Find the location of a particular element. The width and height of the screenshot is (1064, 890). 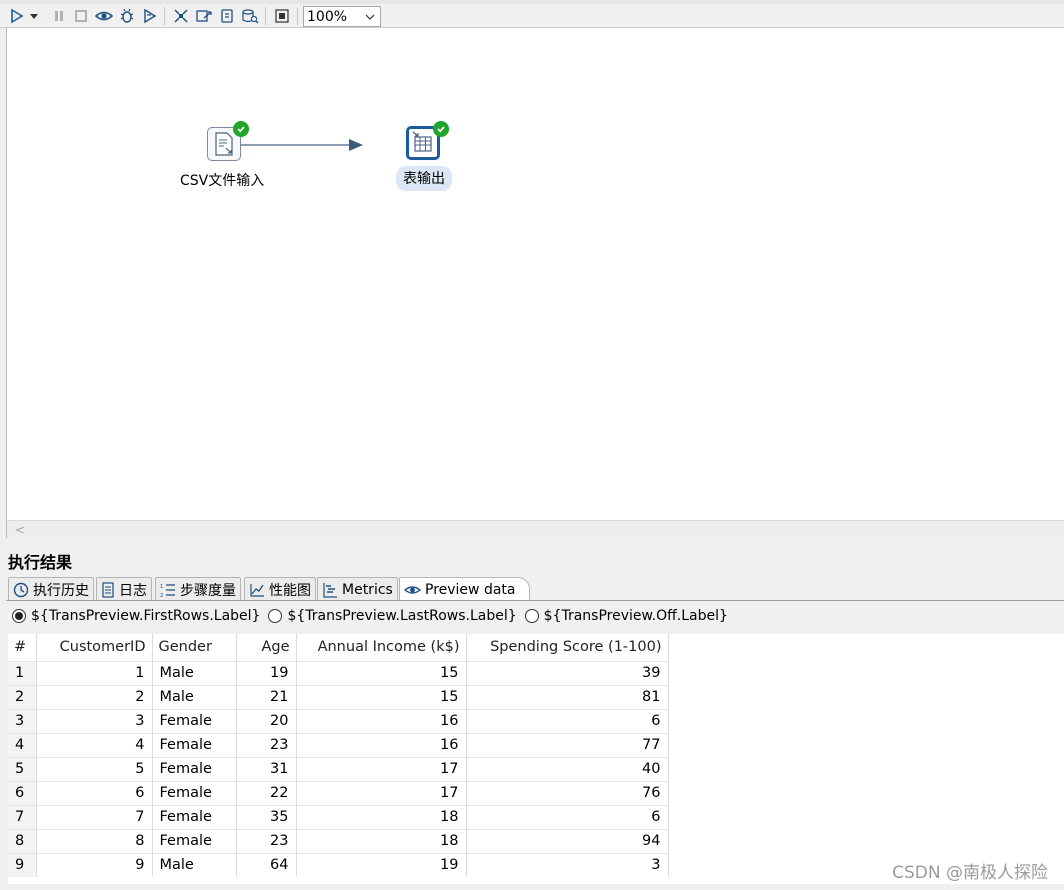

cell-age: 19 is located at coordinates (266, 672).